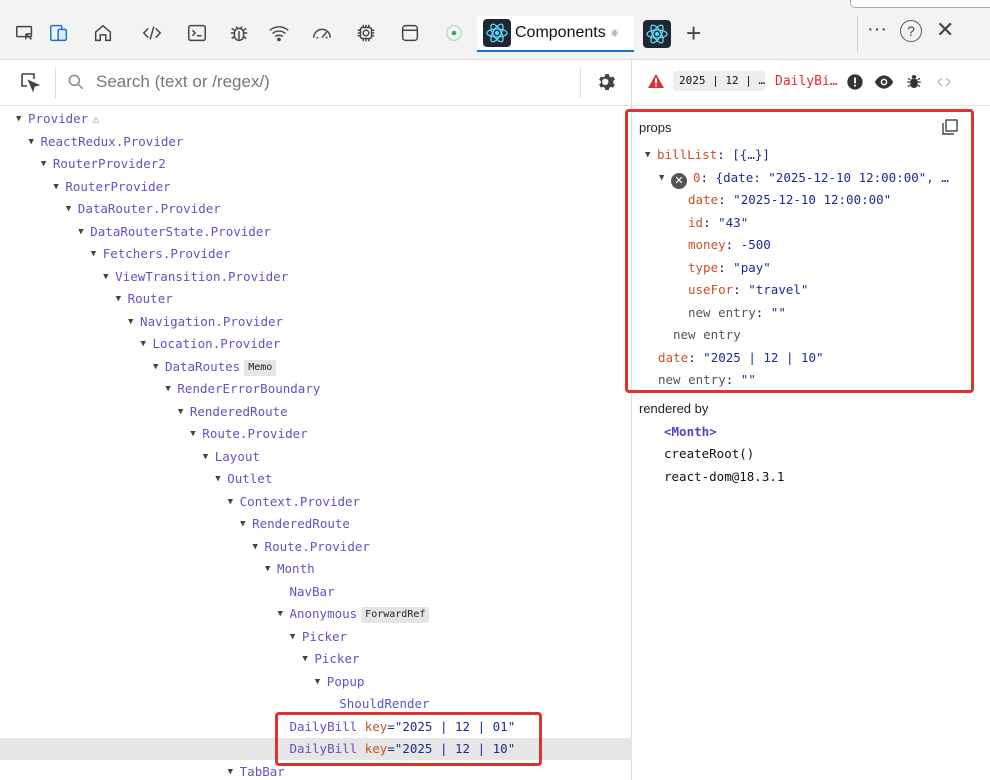 This screenshot has width=990, height=780. What do you see at coordinates (607, 82) in the screenshot?
I see `gear-icon` at bounding box center [607, 82].